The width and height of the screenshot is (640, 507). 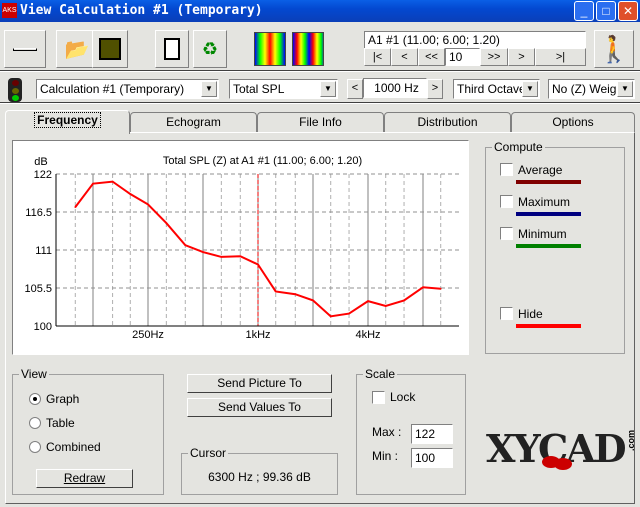 I want to click on band-select: Third Octave ▼, so click(x=496, y=89).